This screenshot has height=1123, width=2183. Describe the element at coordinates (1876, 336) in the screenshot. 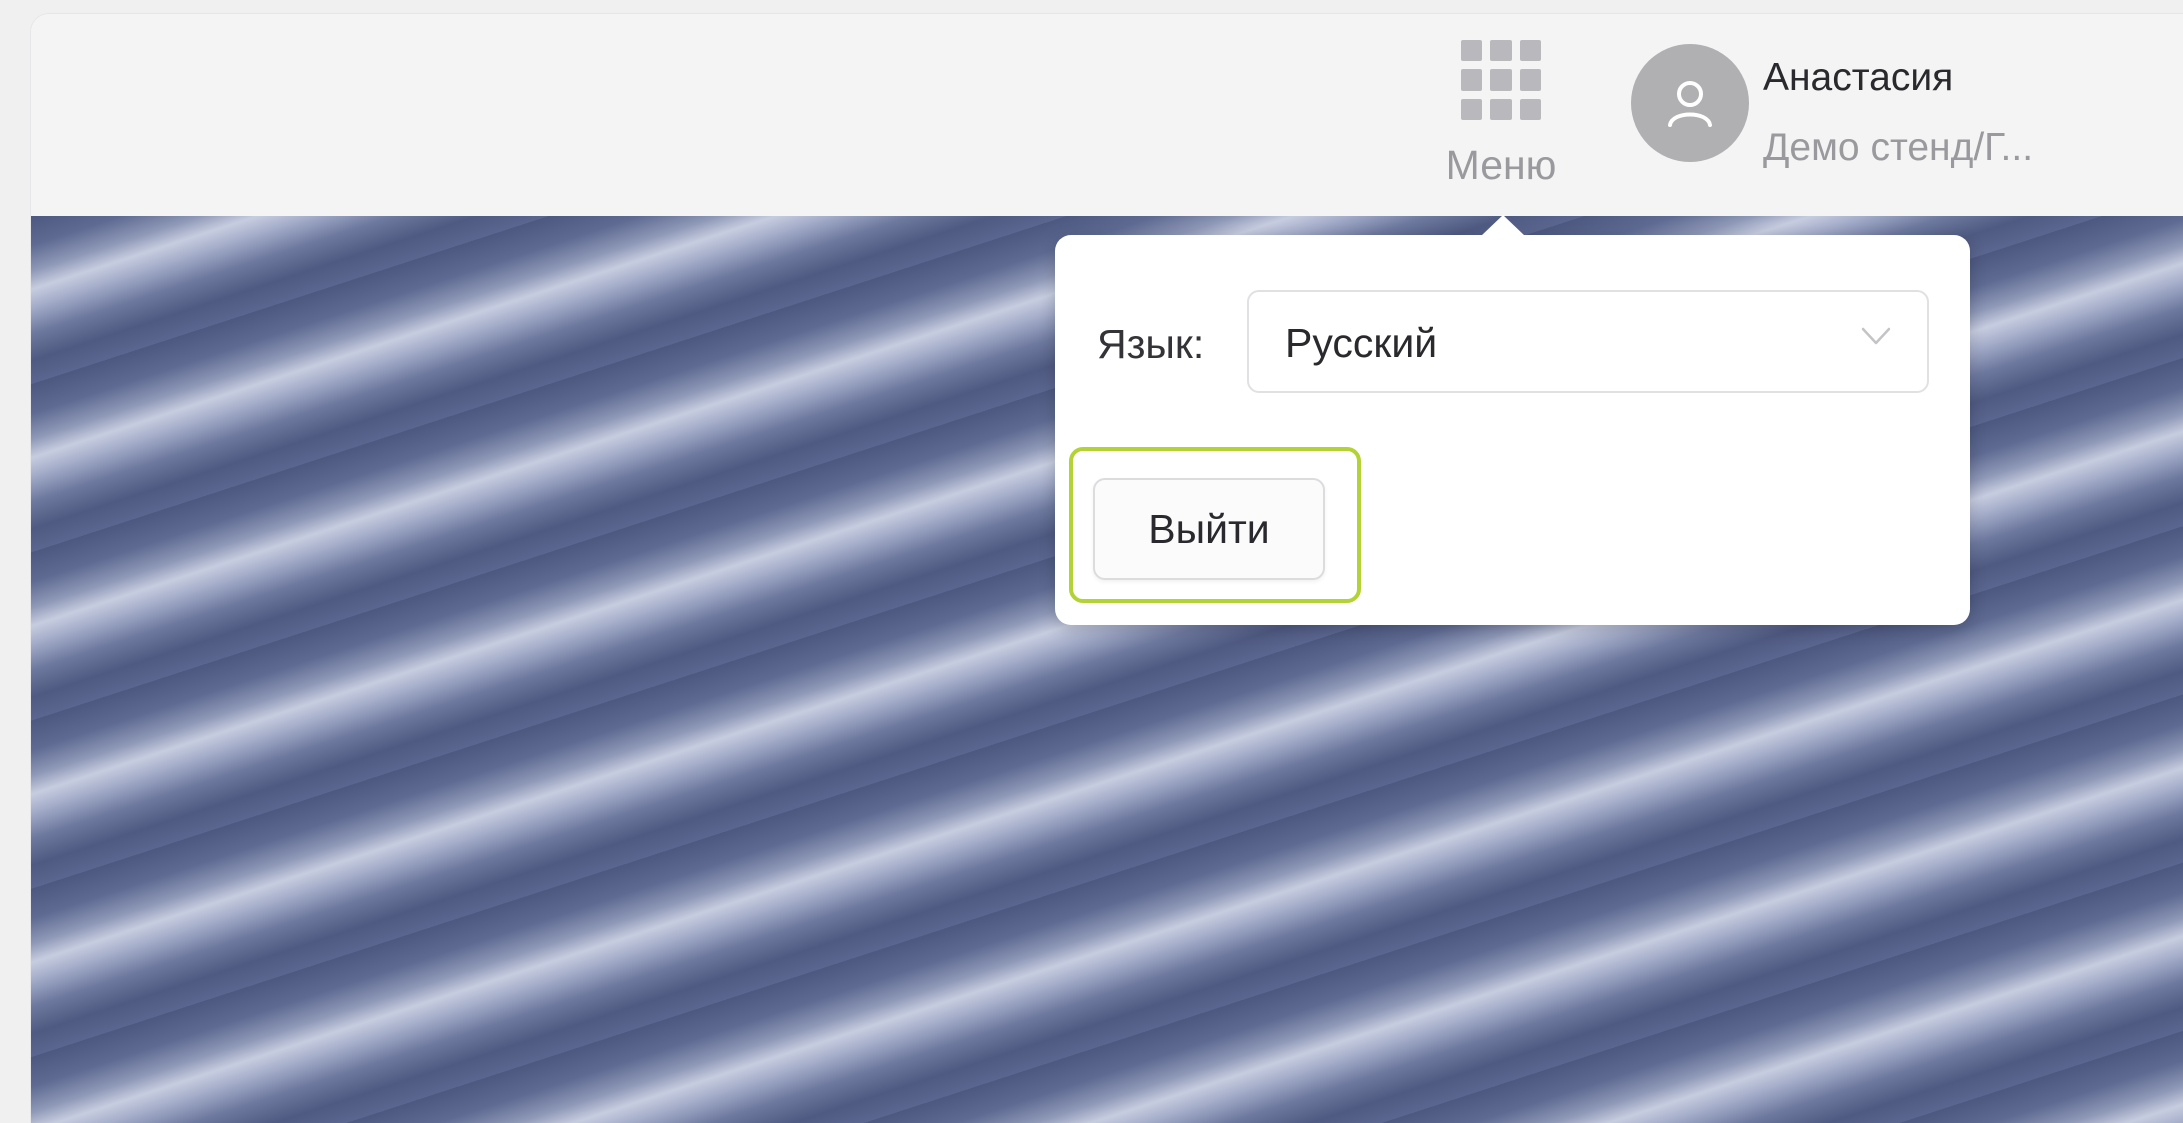

I see `chevron-down-icon` at that location.